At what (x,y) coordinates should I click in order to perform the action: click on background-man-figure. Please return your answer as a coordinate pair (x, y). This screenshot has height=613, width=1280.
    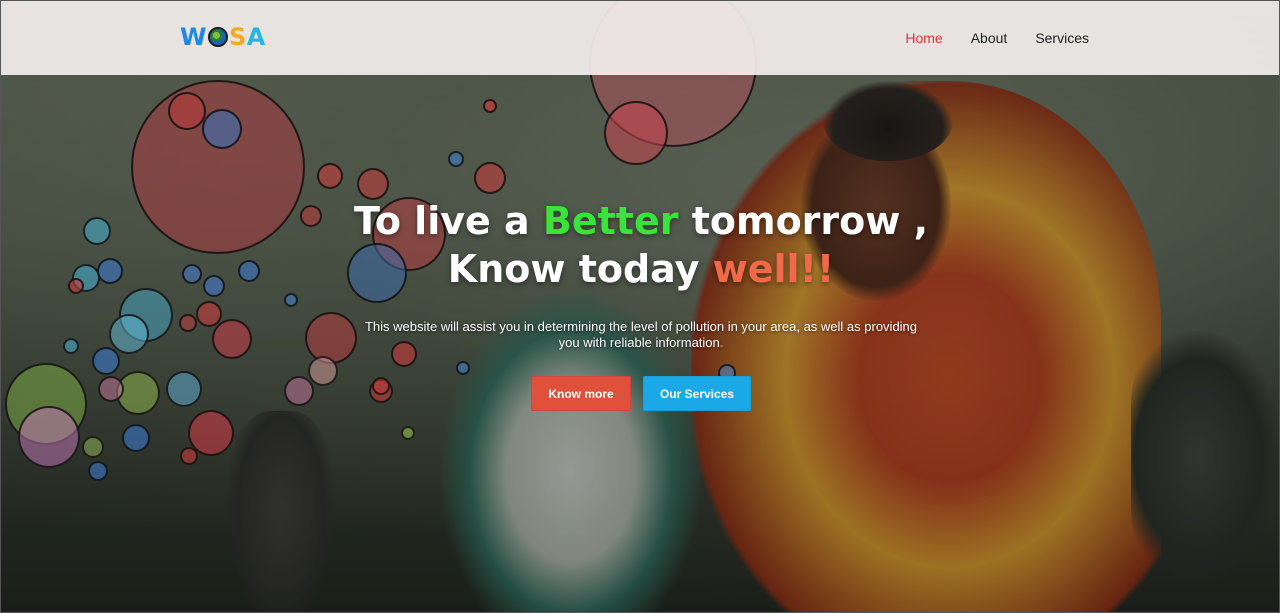
    Looking at the image, I should click on (281, 511).